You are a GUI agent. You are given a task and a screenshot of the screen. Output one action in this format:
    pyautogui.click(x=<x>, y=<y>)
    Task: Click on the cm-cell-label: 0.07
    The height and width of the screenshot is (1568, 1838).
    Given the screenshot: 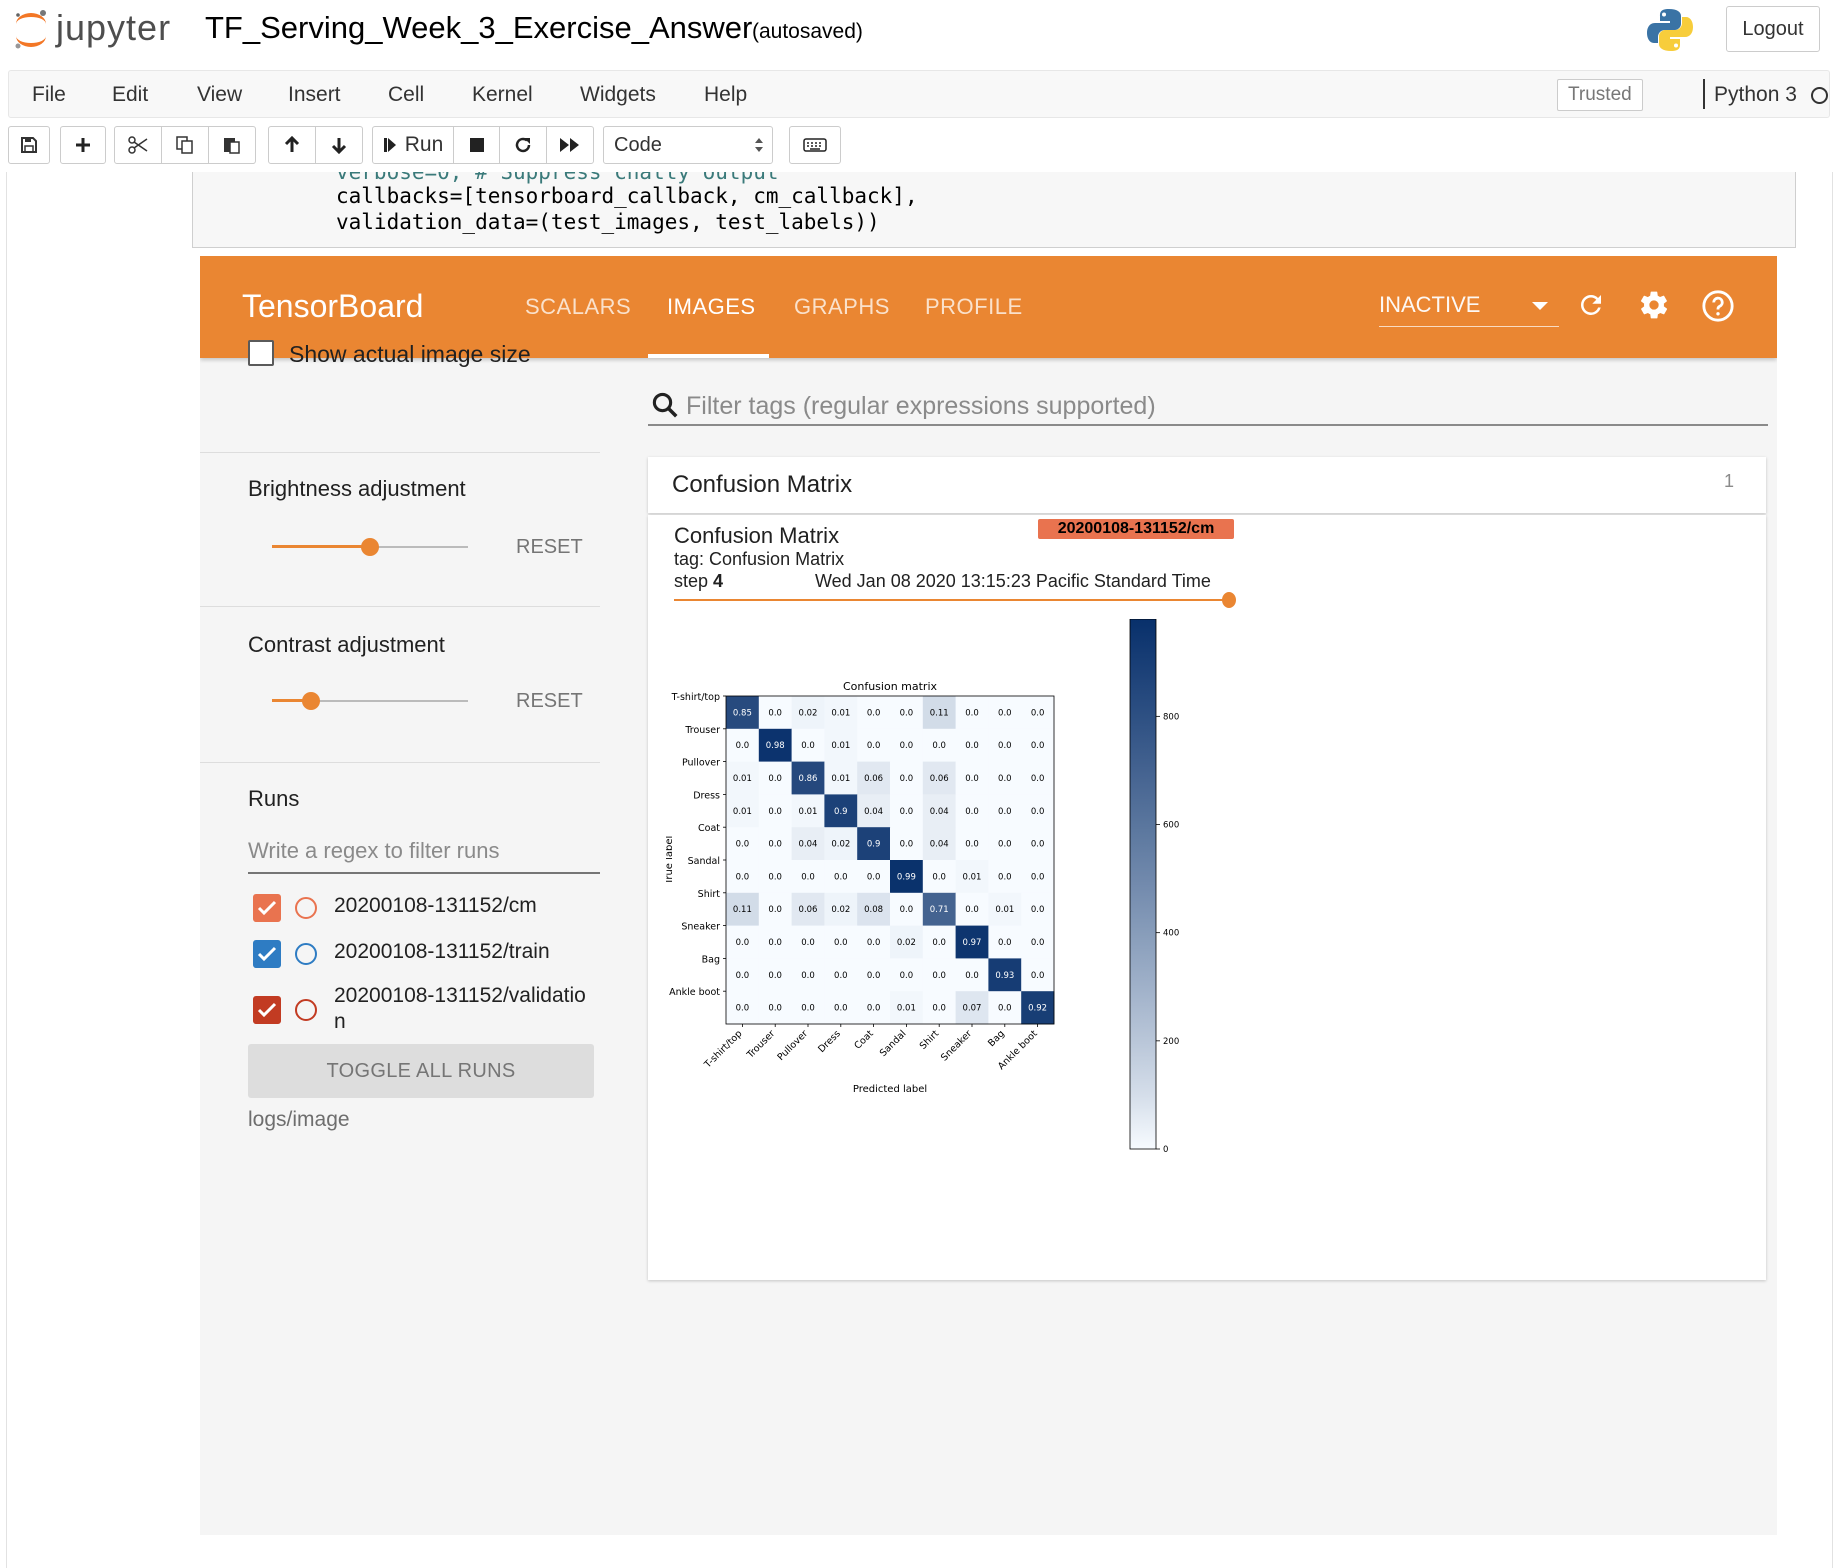 What is the action you would take?
    pyautogui.click(x=972, y=1009)
    